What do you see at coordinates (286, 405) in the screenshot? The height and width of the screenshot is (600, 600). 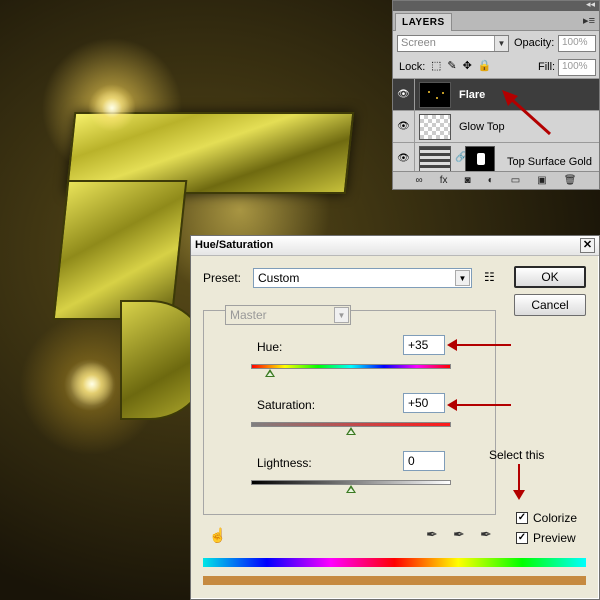 I see `saturation-label: Saturation:` at bounding box center [286, 405].